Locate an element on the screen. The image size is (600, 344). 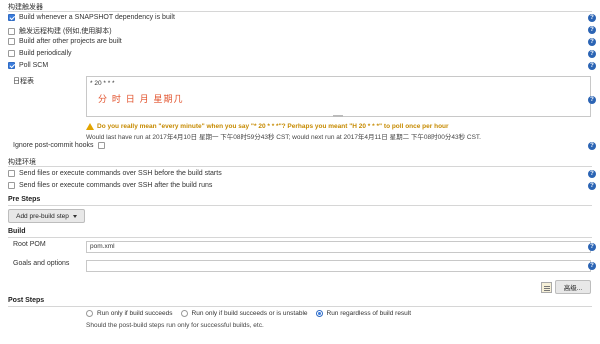
trigger-after-projects-checkbox is located at coordinates (11, 41).